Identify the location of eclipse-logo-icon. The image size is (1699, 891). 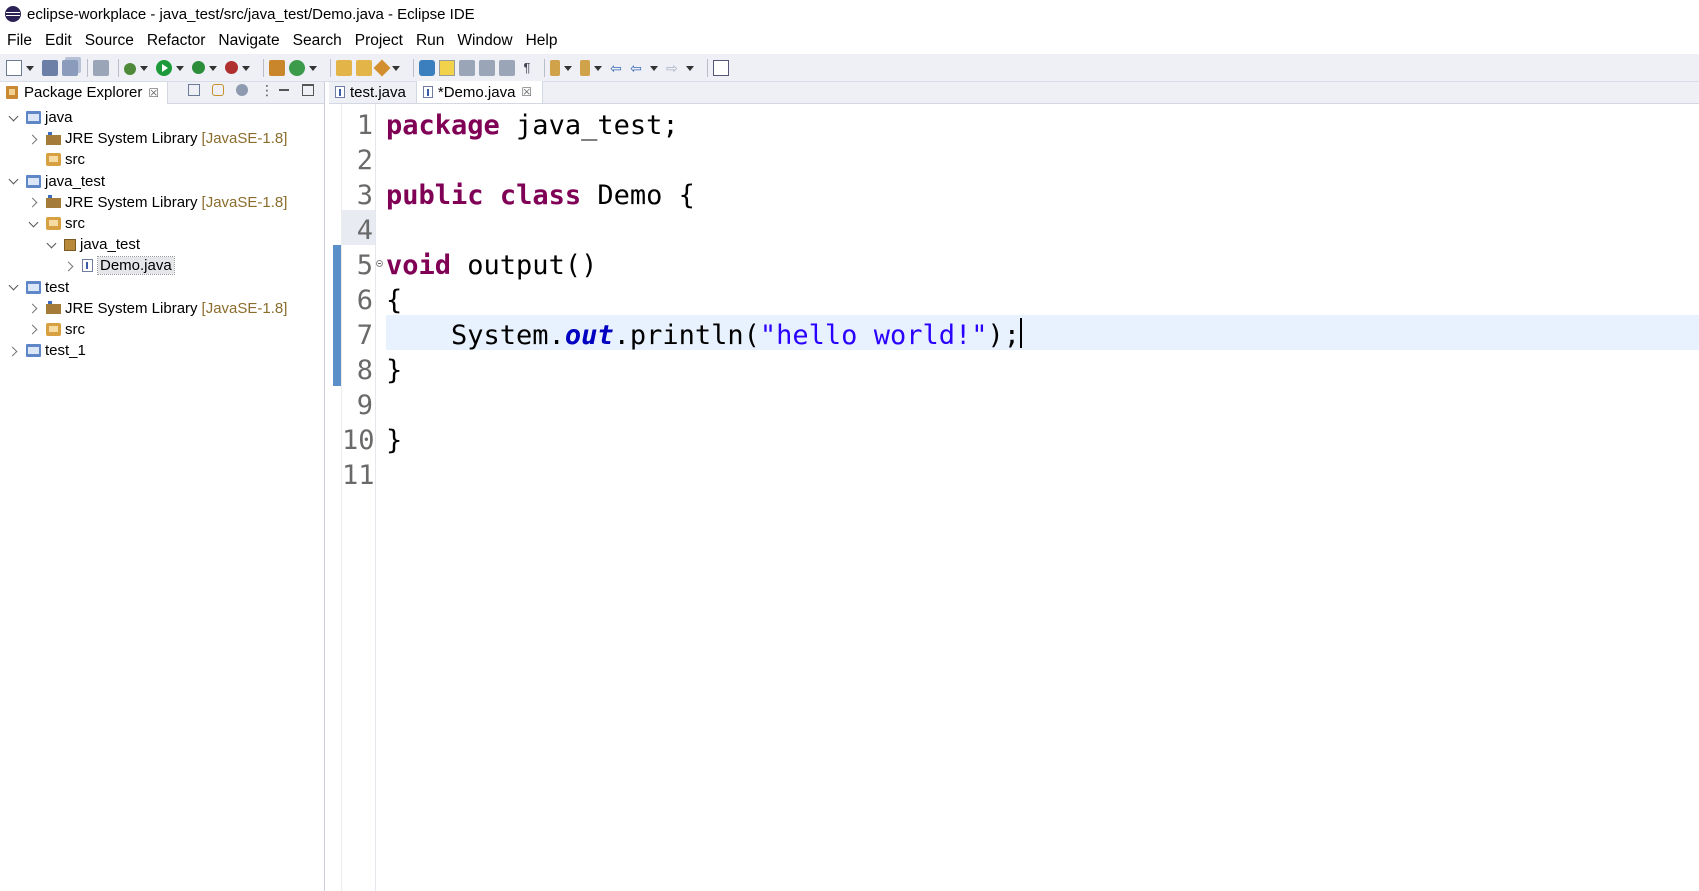
(13, 14).